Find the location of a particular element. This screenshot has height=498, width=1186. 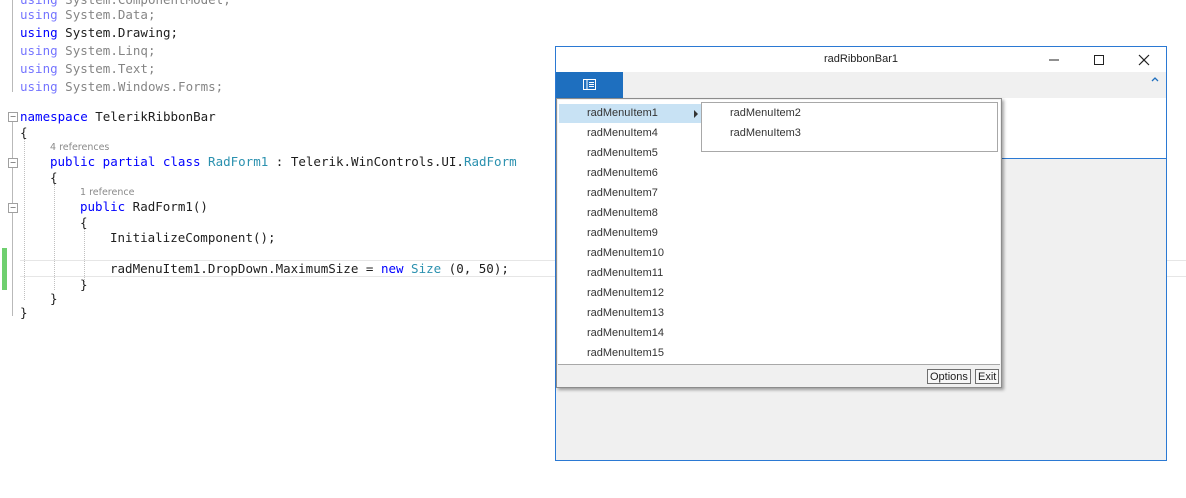

code-text: System.Drawing; is located at coordinates (118, 32).